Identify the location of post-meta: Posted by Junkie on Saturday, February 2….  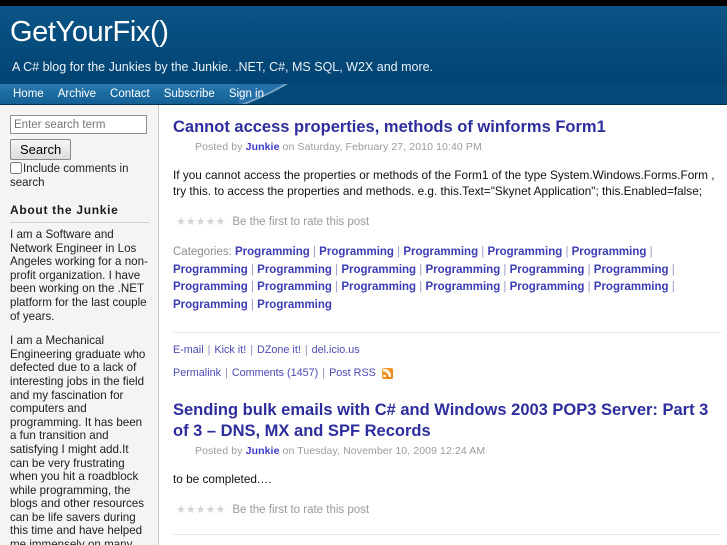
(458, 147).